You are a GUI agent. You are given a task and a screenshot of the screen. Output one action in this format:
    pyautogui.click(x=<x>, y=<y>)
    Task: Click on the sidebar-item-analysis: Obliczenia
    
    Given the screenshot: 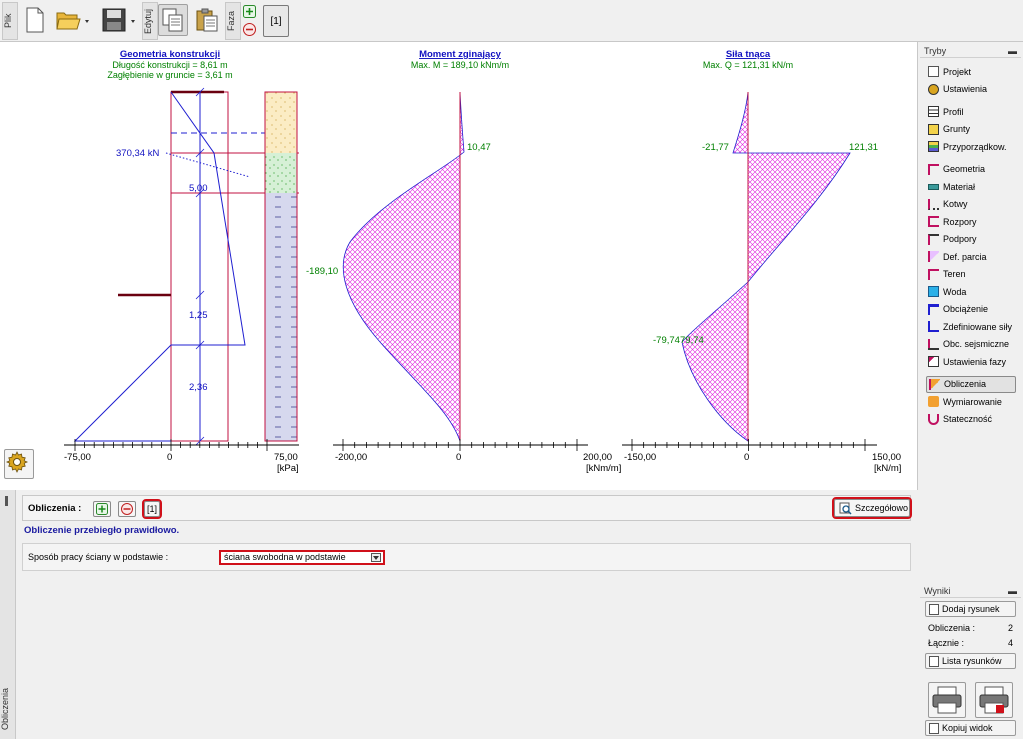 What is the action you would take?
    pyautogui.click(x=971, y=384)
    